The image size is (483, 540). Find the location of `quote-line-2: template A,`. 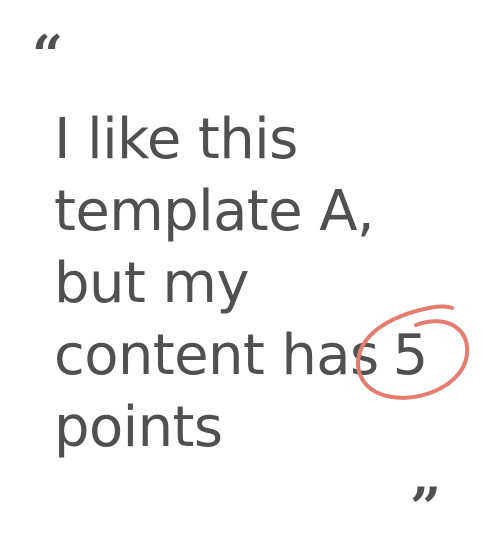

quote-line-2: template A, is located at coordinates (214, 211).